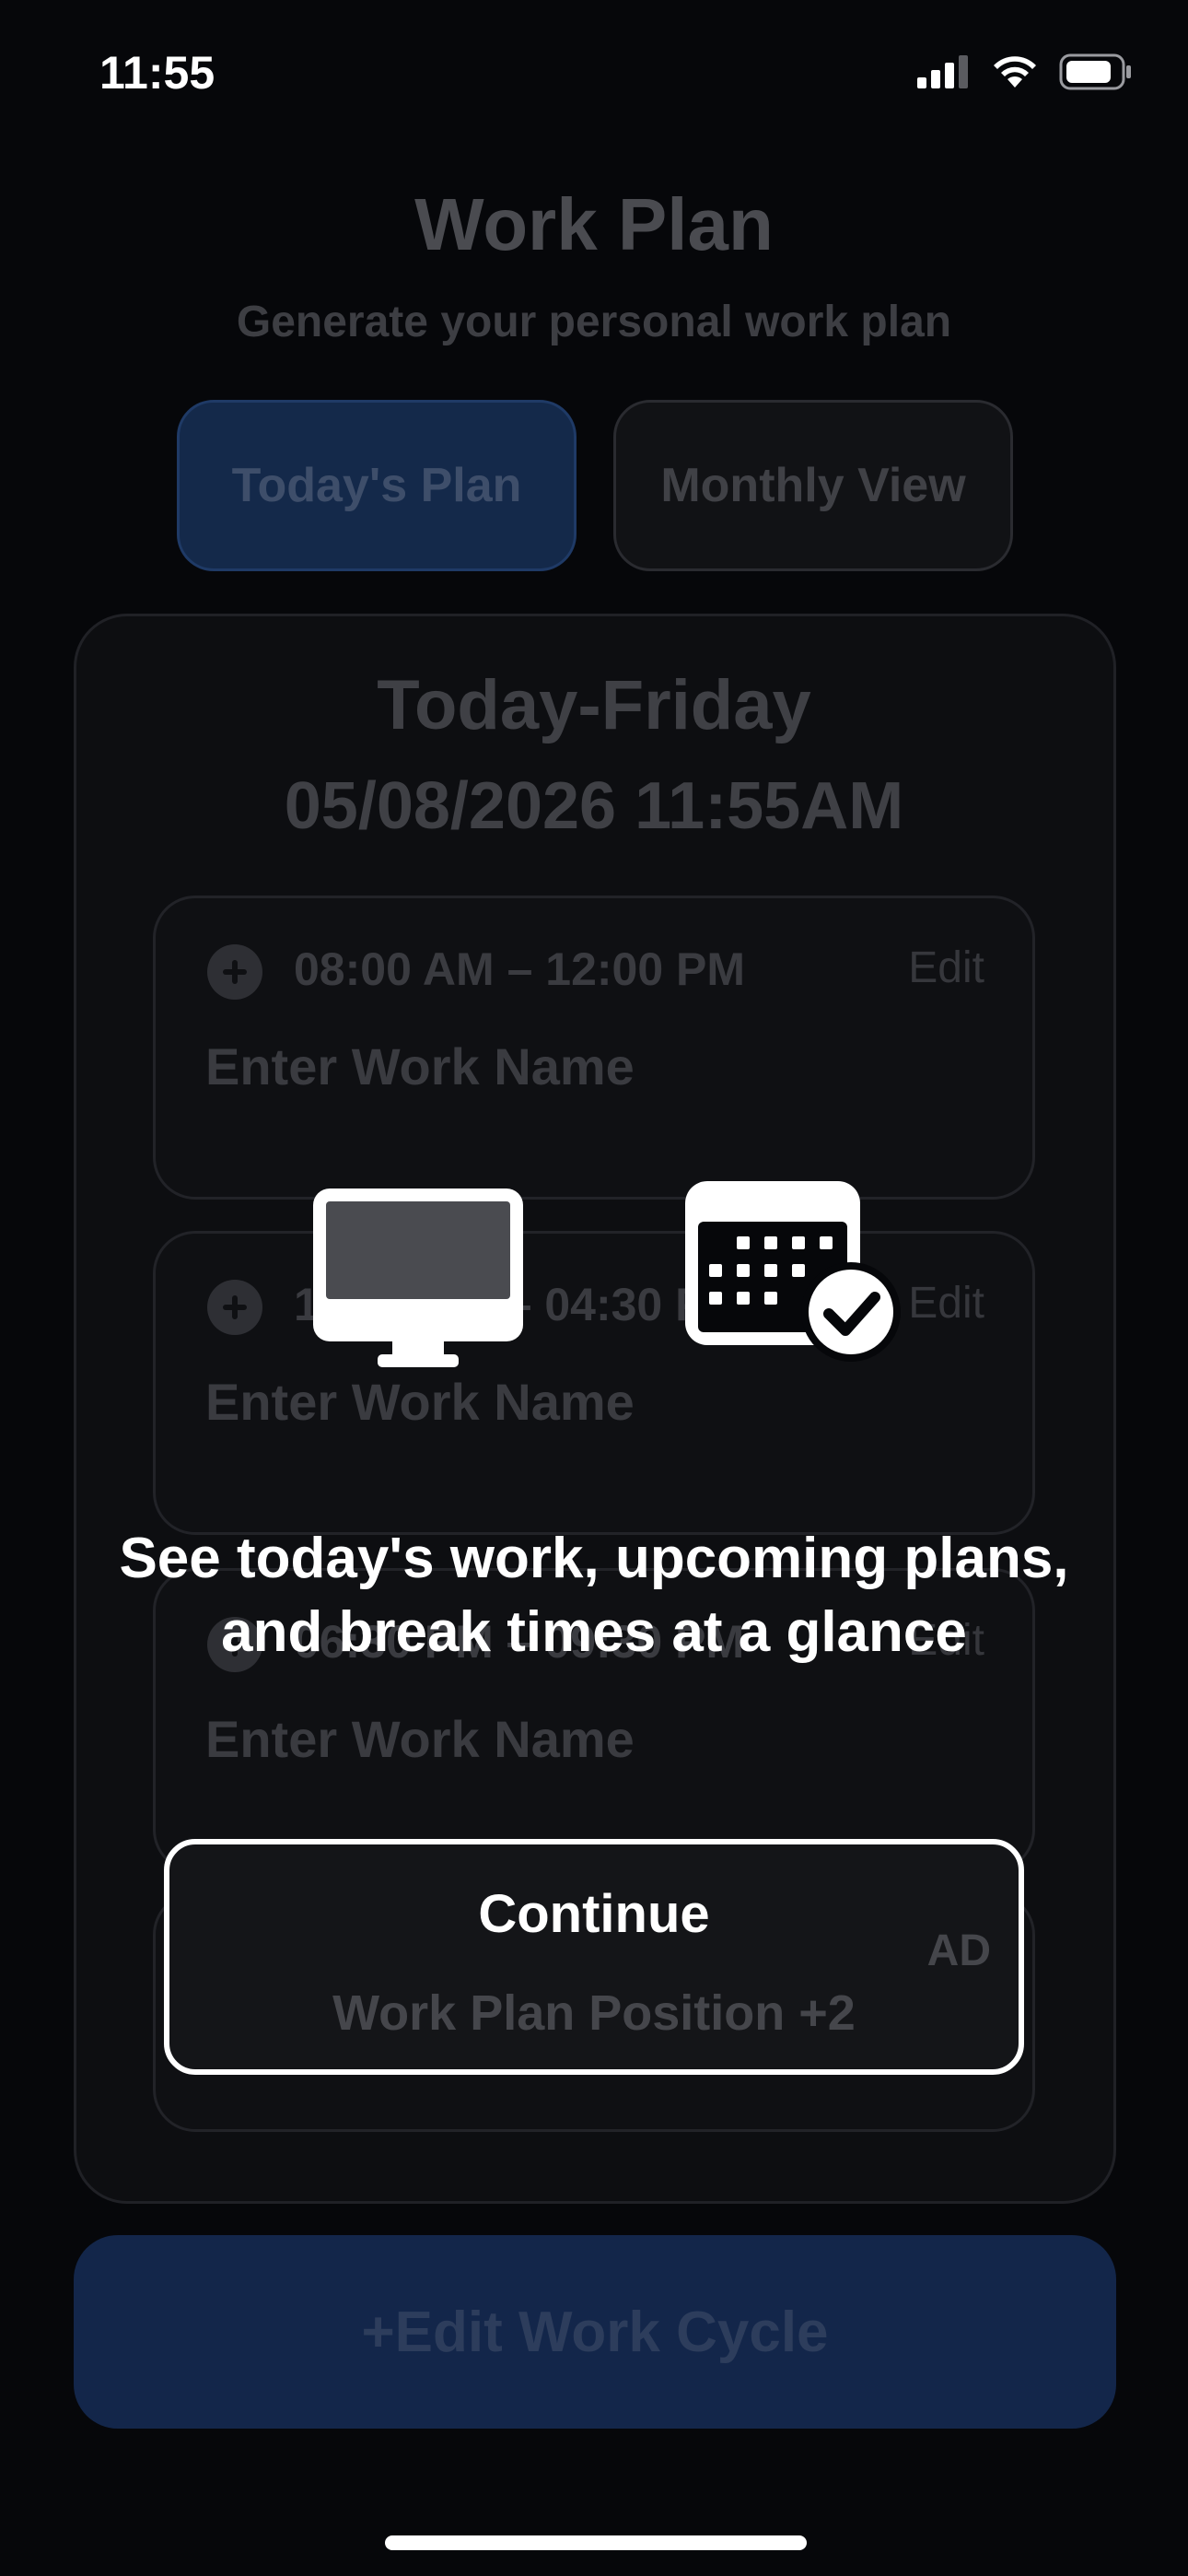 The image size is (1188, 2576). Describe the element at coordinates (596, 2542) in the screenshot. I see `home-indicator` at that location.